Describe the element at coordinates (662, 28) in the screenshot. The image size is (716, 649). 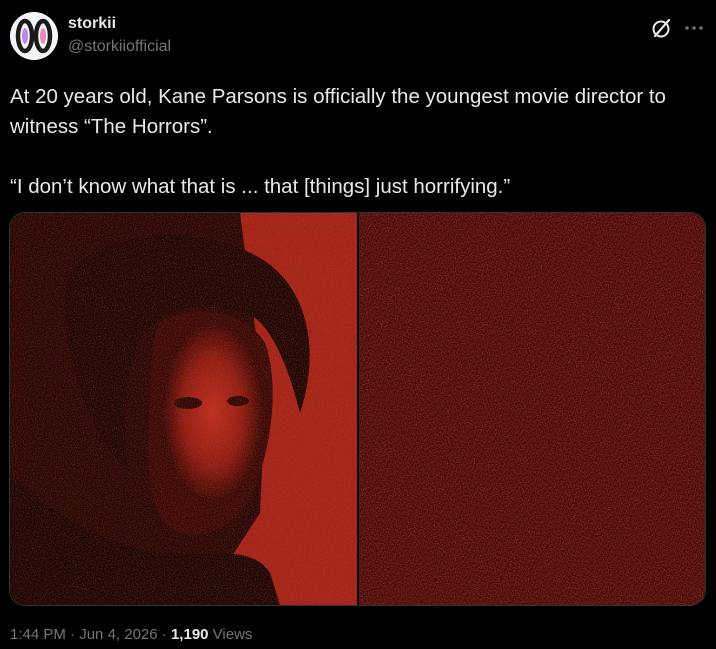
I see `grok-icon` at that location.